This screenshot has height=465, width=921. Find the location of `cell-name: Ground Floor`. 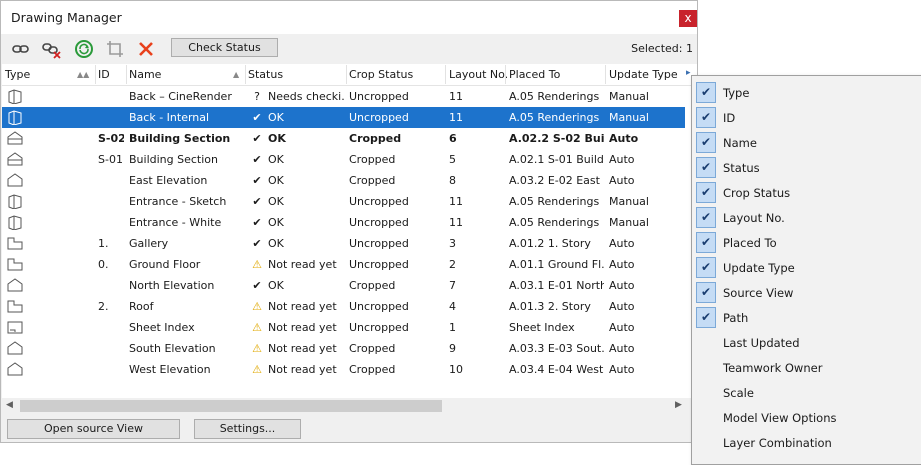

cell-name: Ground Floor is located at coordinates (165, 264).